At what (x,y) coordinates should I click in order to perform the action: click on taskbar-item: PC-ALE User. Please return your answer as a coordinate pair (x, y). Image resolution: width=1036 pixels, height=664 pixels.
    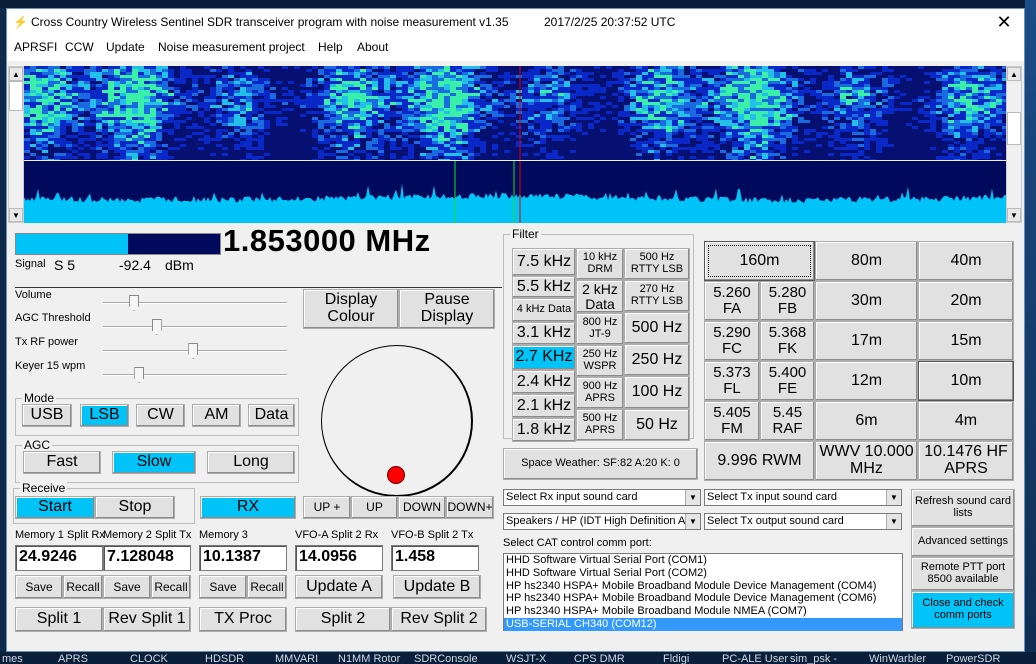
    Looking at the image, I should click on (755, 658).